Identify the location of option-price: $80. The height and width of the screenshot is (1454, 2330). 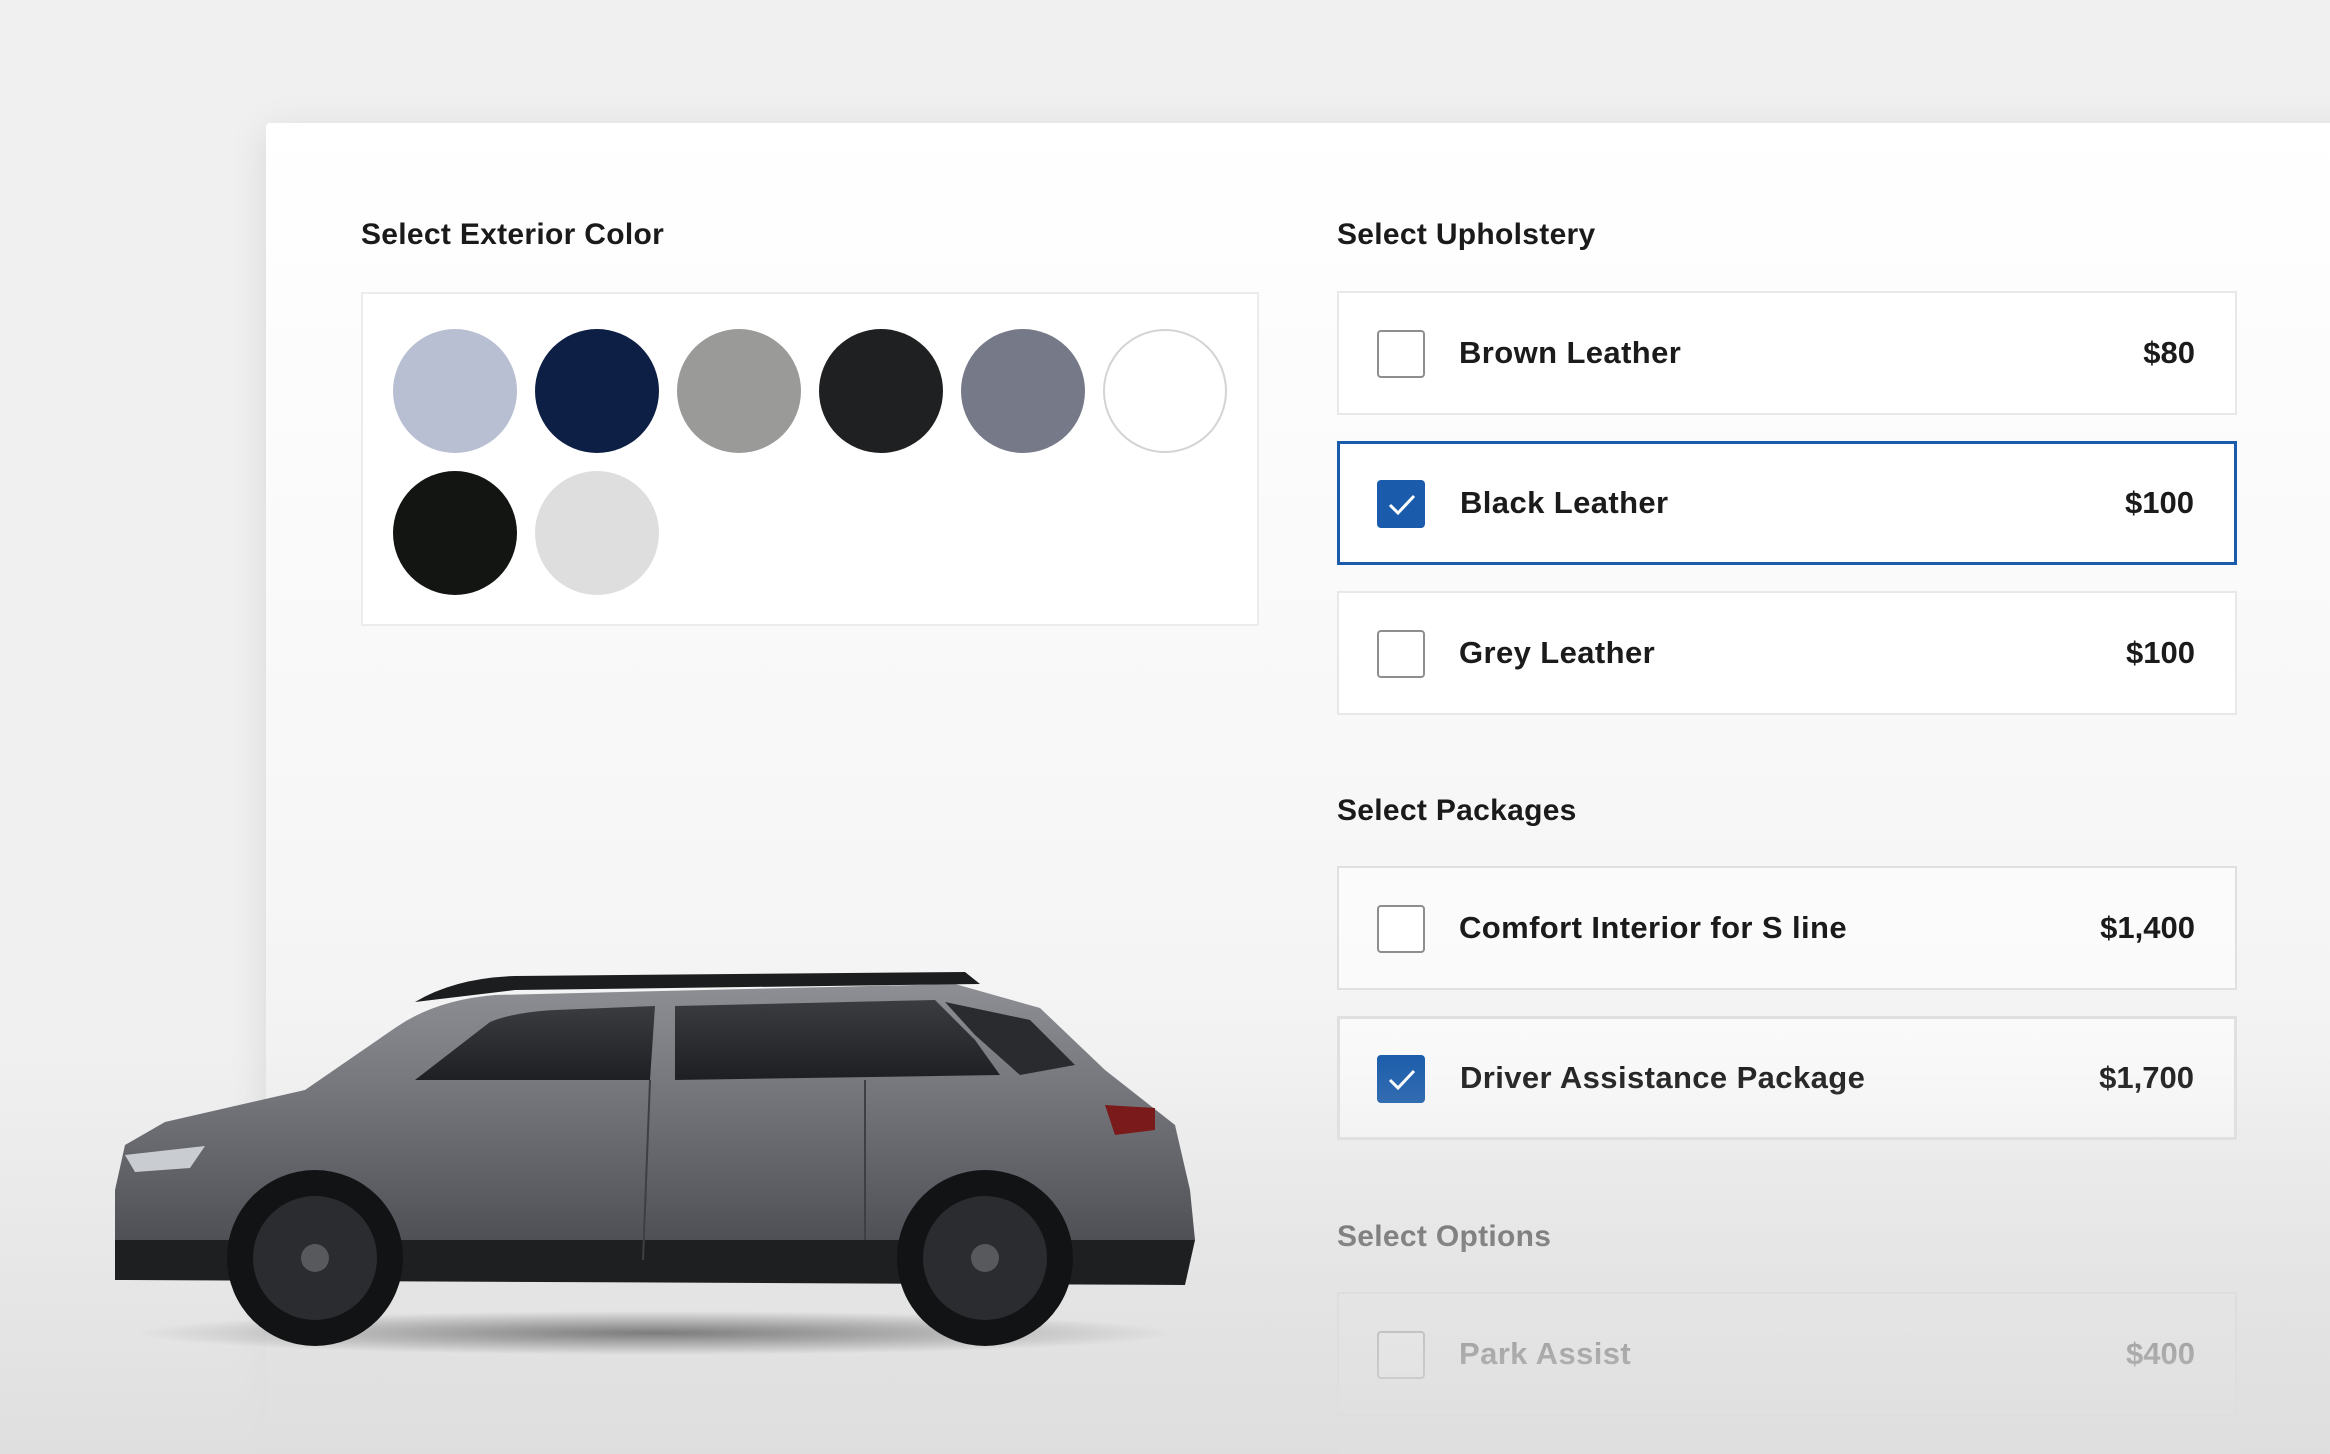
(2169, 352).